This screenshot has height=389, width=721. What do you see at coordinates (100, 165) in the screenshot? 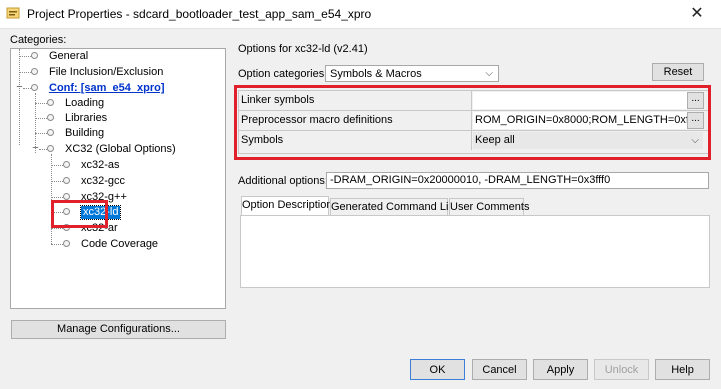
I see `tree-item-xc32-as: xc32-as` at bounding box center [100, 165].